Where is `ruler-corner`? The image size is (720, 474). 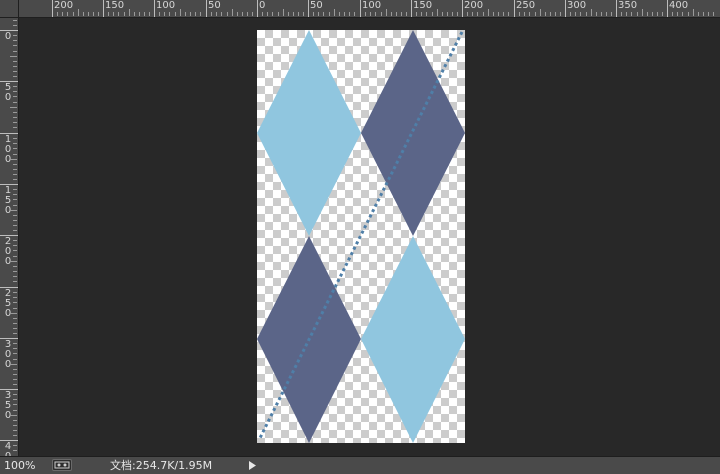
ruler-corner is located at coordinates (9, 9).